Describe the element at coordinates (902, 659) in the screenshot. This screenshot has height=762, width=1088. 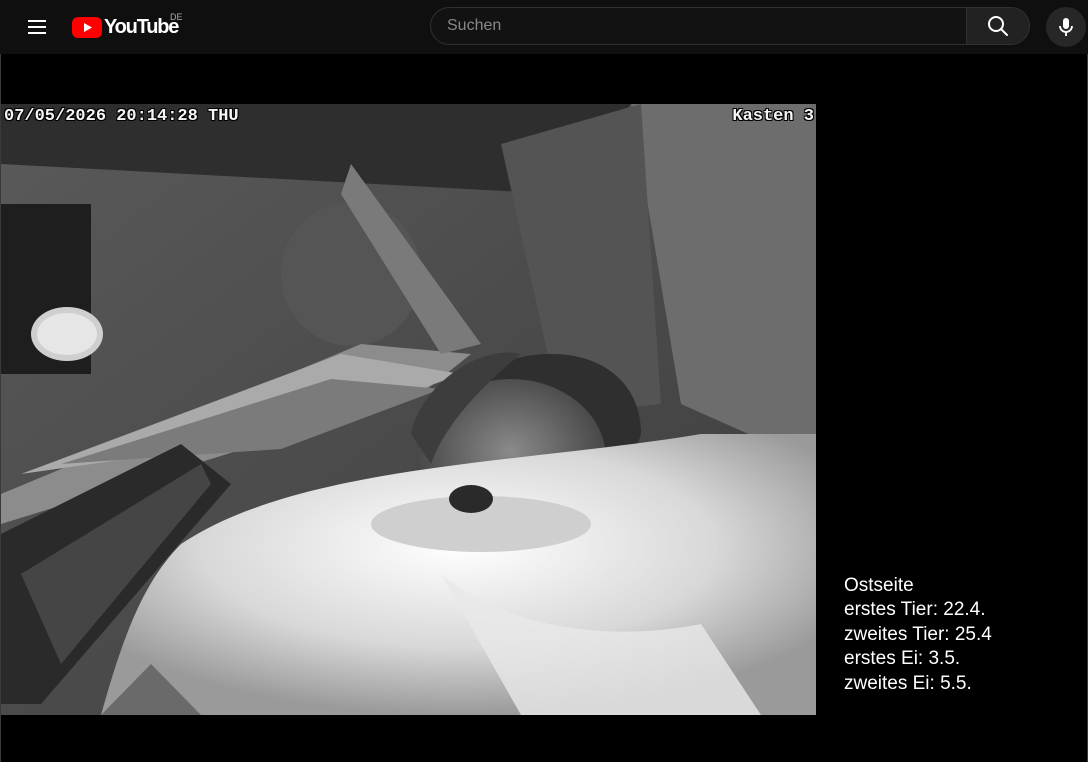
I see `info-line: erstes Ei: 3.5.` at that location.